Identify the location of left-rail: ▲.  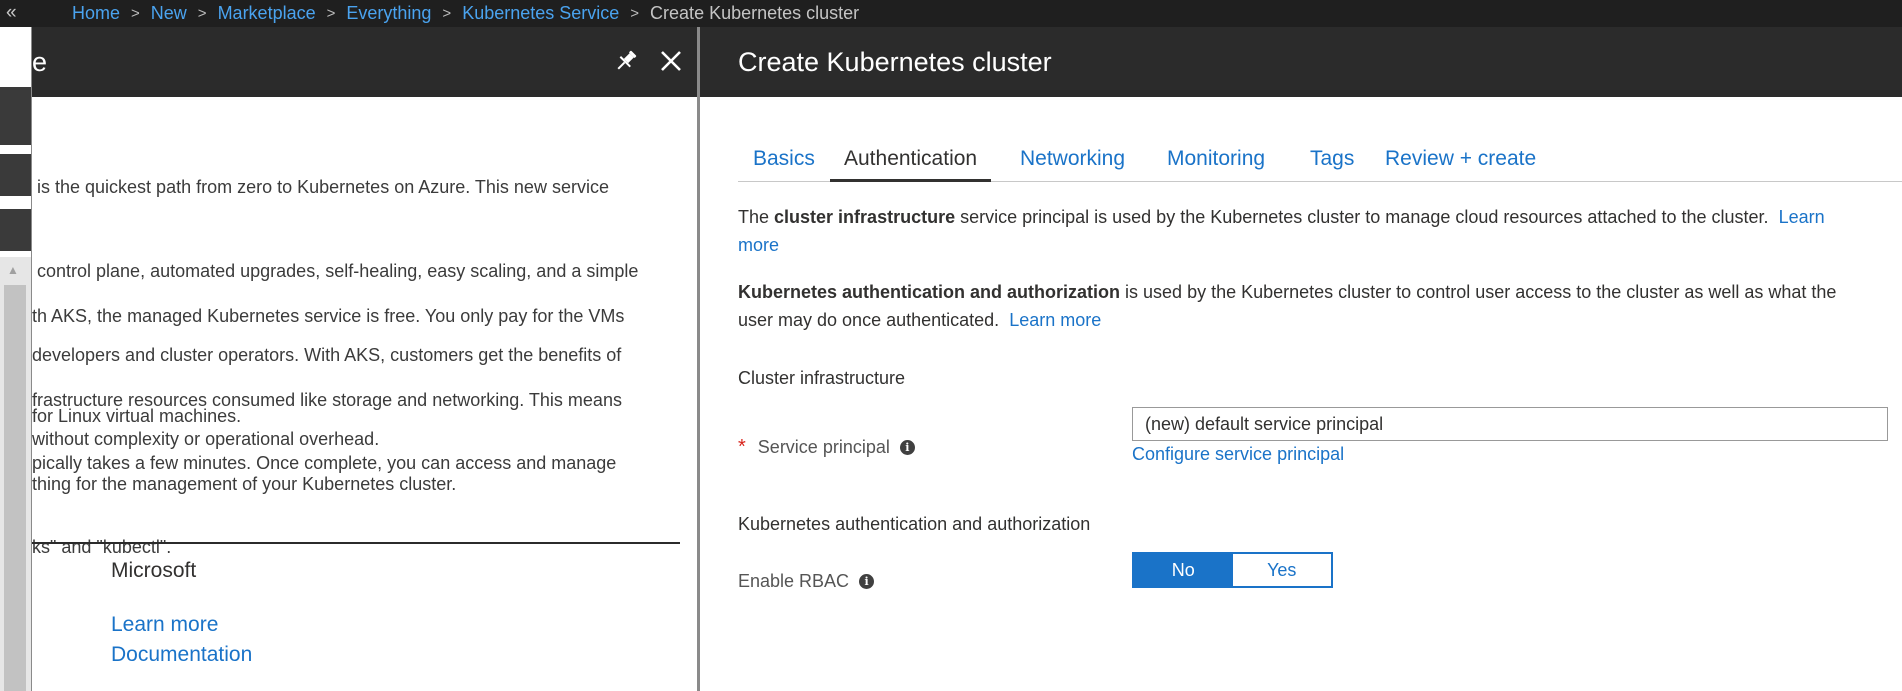
(16, 359).